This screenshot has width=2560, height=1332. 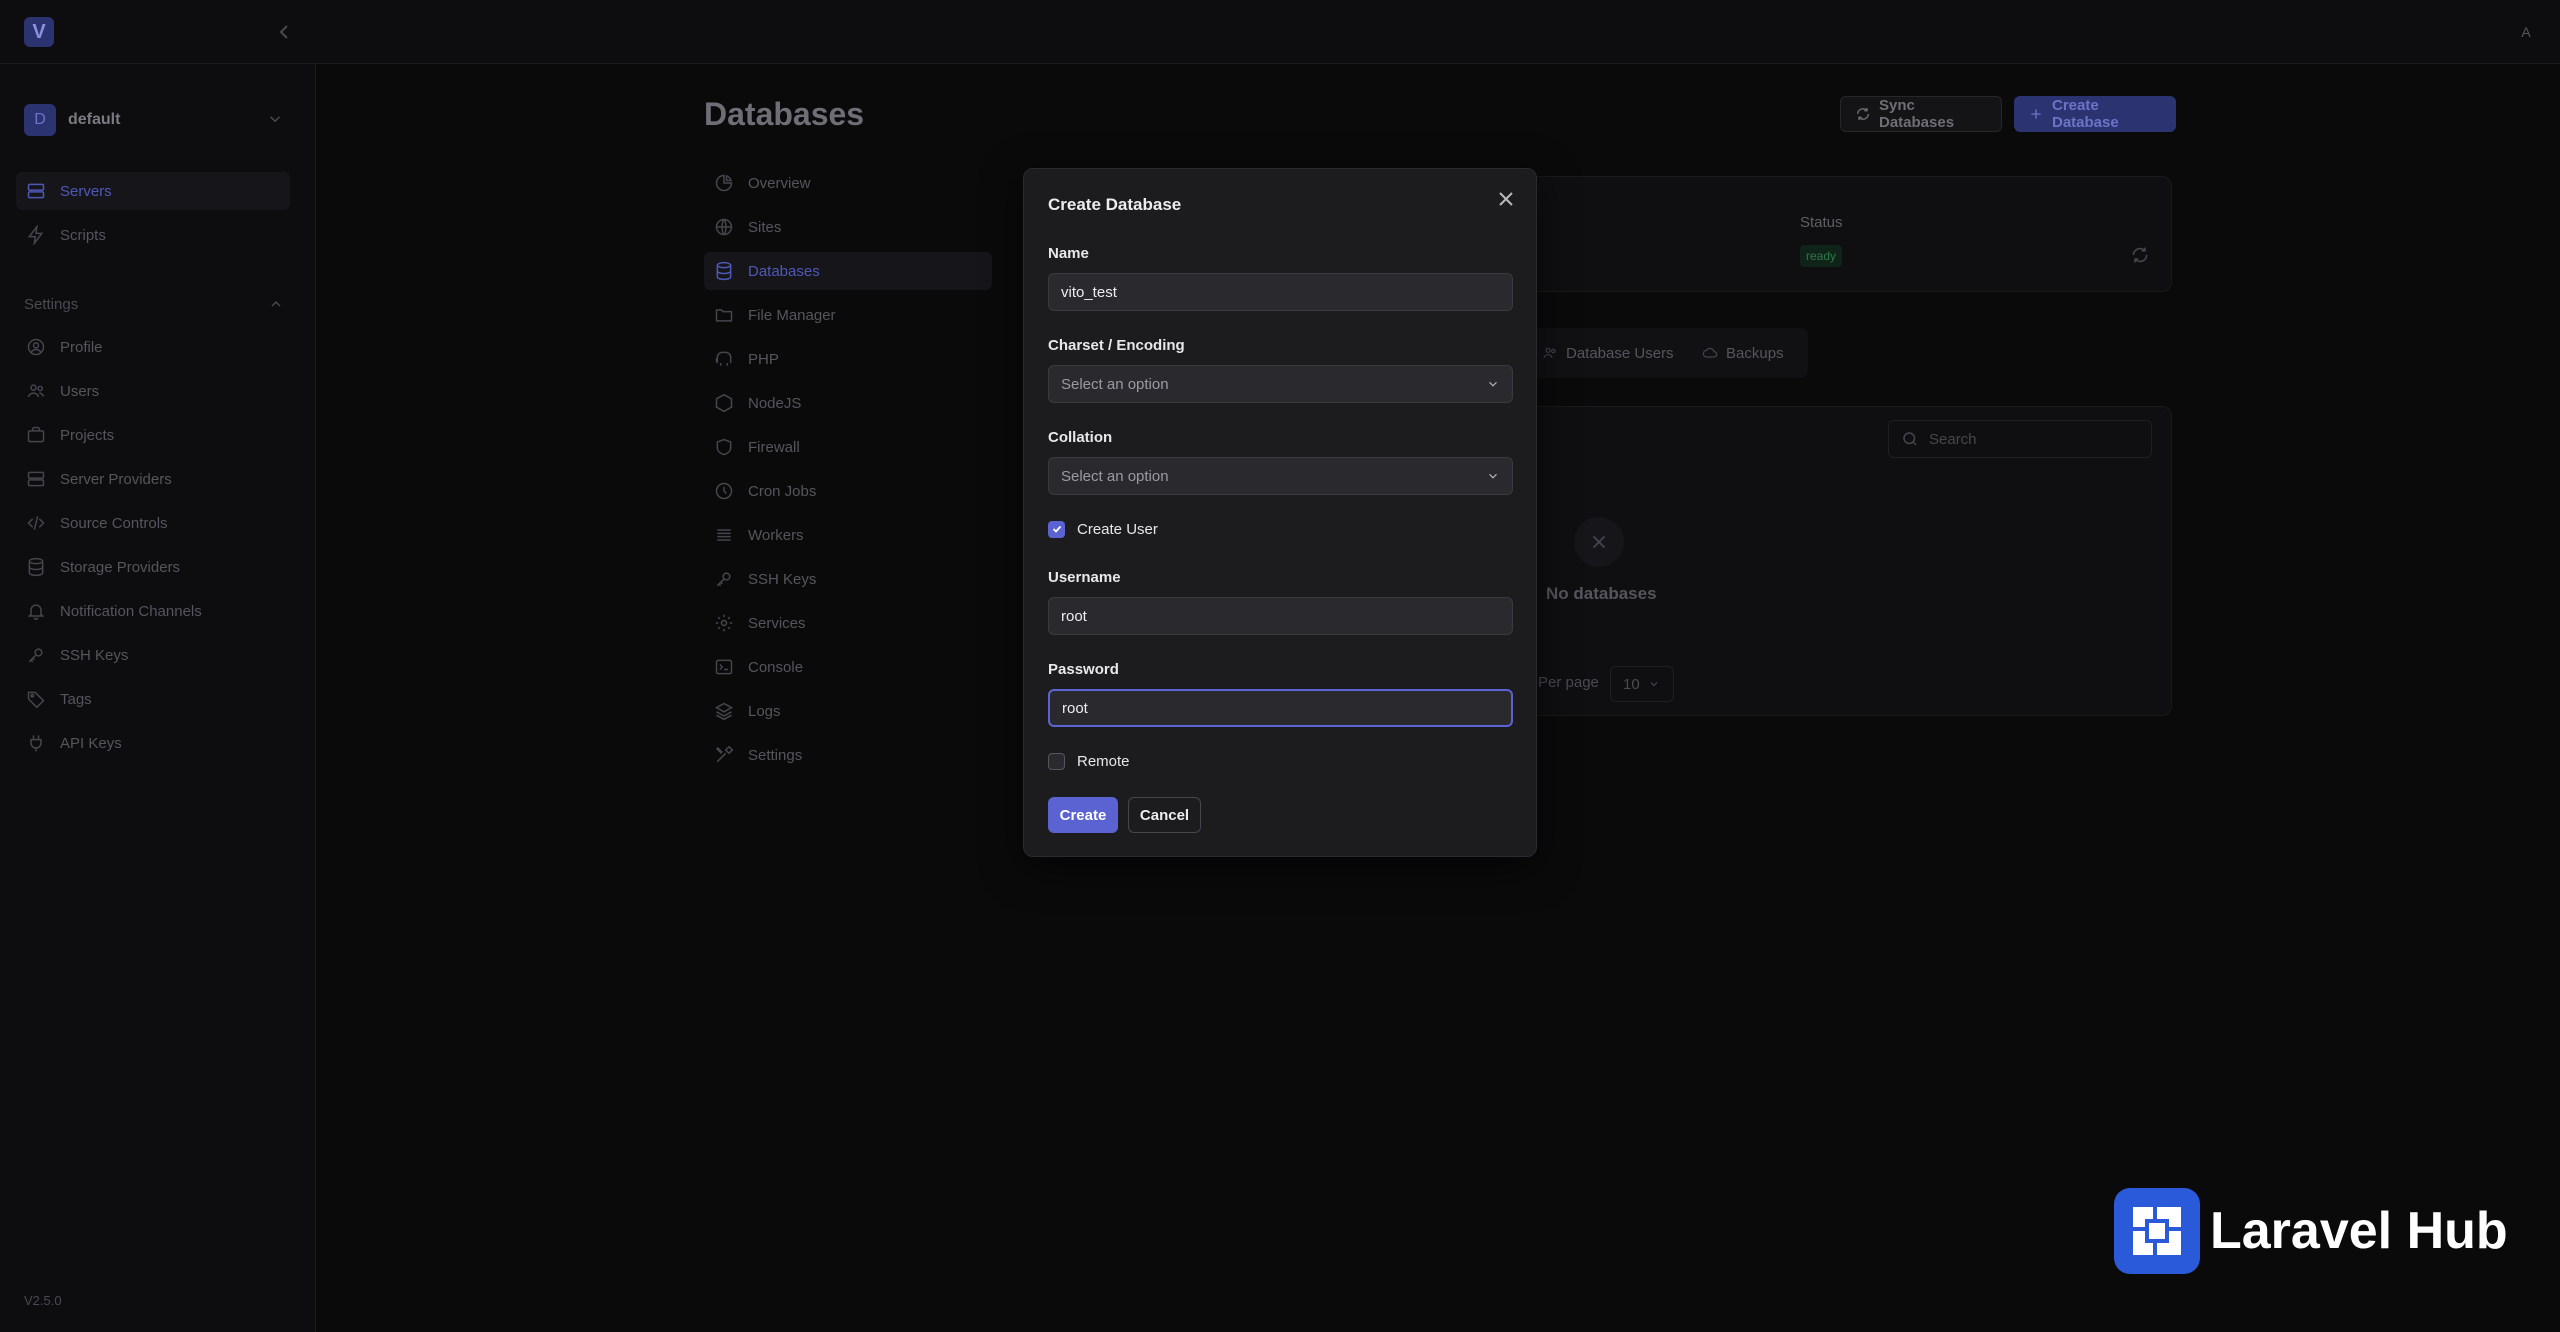 What do you see at coordinates (848, 623) in the screenshot?
I see `server-nav-services: Services` at bounding box center [848, 623].